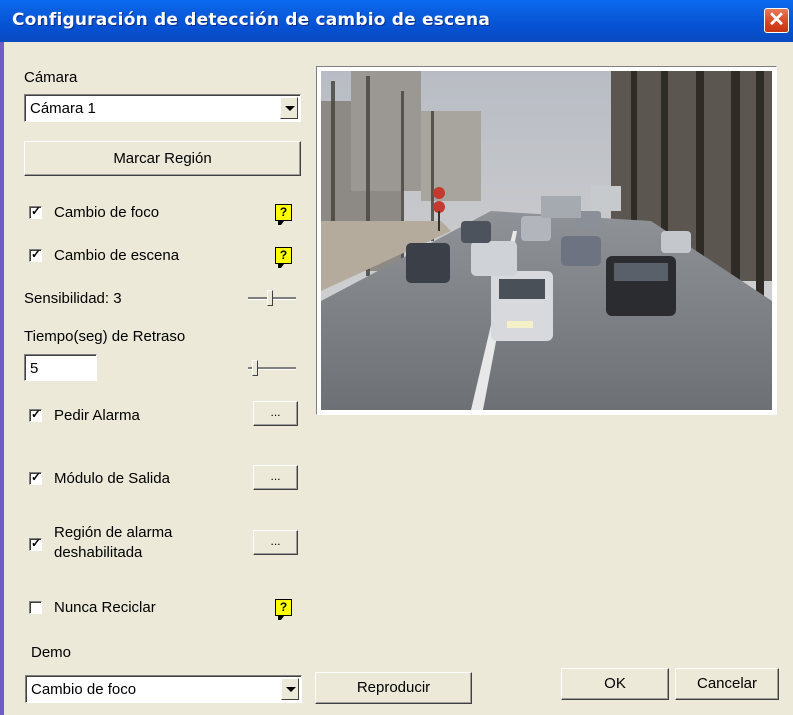  I want to click on never-recycle-label: Nunca Reciclar, so click(105, 607).